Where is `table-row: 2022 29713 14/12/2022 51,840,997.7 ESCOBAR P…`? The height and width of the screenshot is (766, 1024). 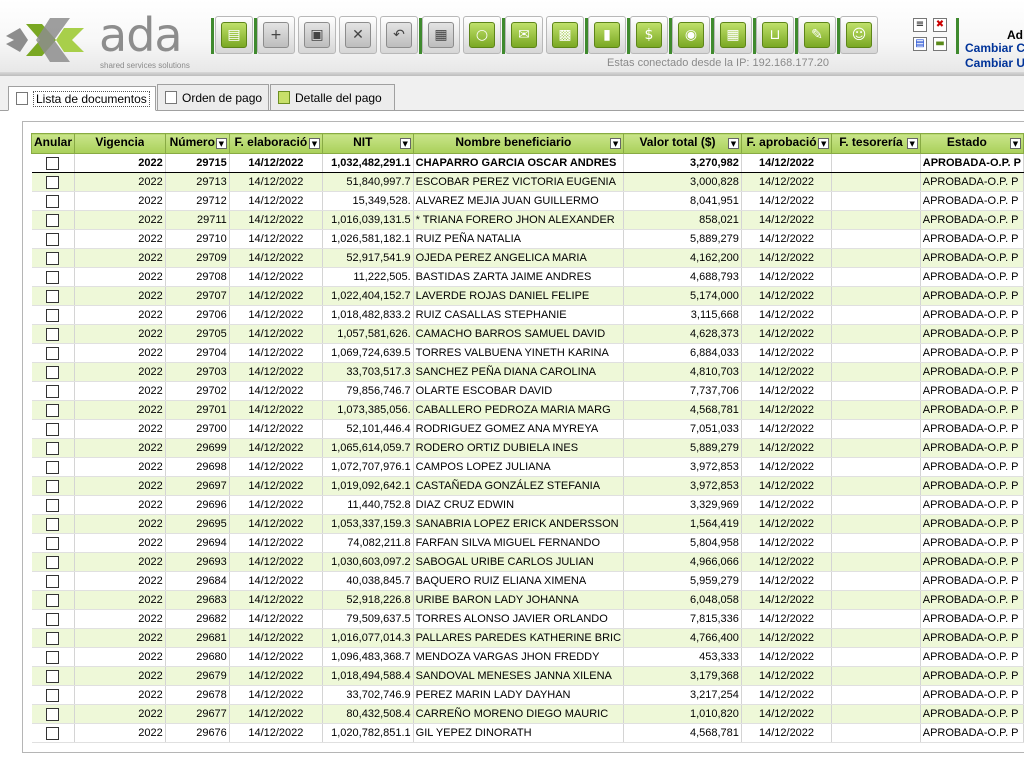
table-row: 2022 29713 14/12/2022 51,840,997.7 ESCOBAR P… is located at coordinates (527, 182).